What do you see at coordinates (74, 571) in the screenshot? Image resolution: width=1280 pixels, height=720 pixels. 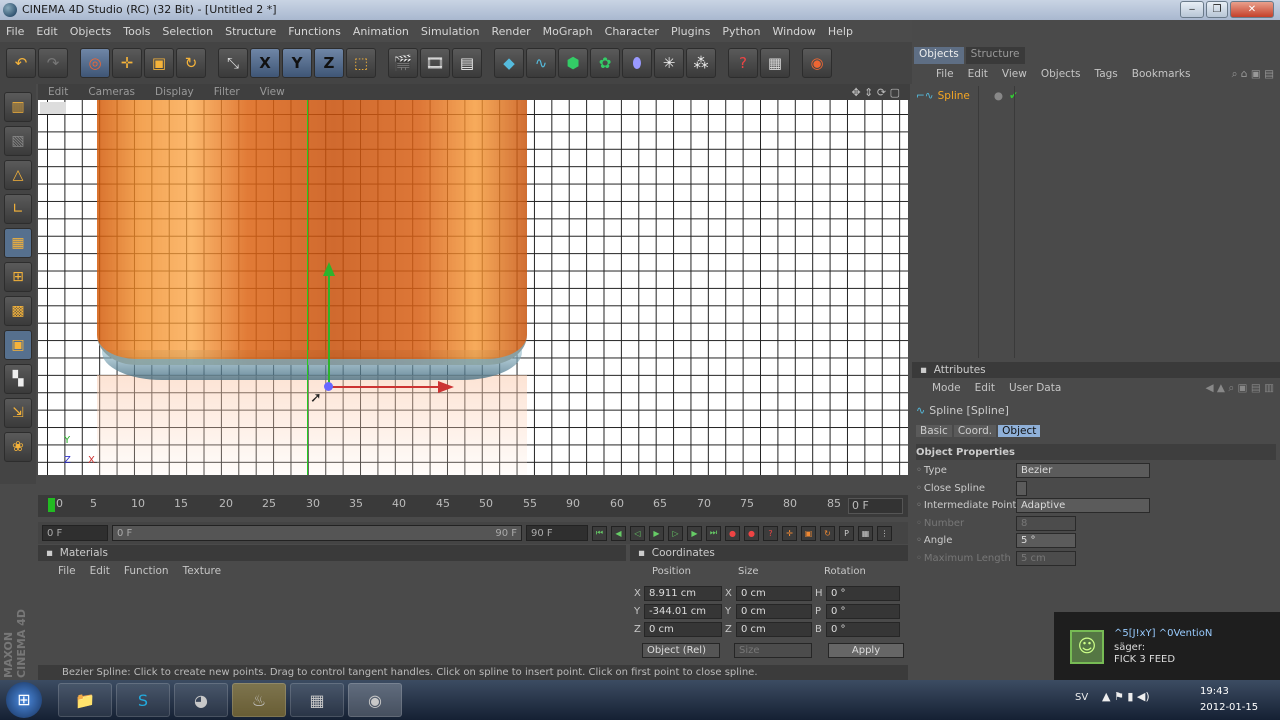 I see `materials-menu-file: File` at bounding box center [74, 571].